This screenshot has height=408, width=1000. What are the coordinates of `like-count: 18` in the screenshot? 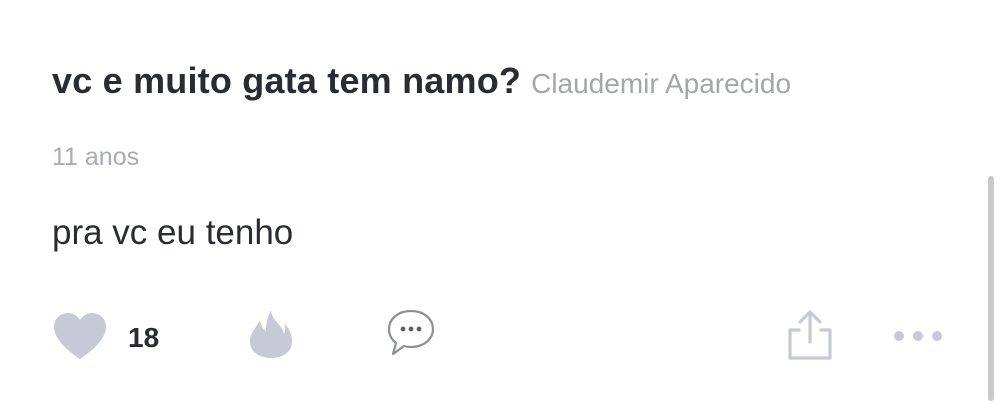 It's located at (144, 337).